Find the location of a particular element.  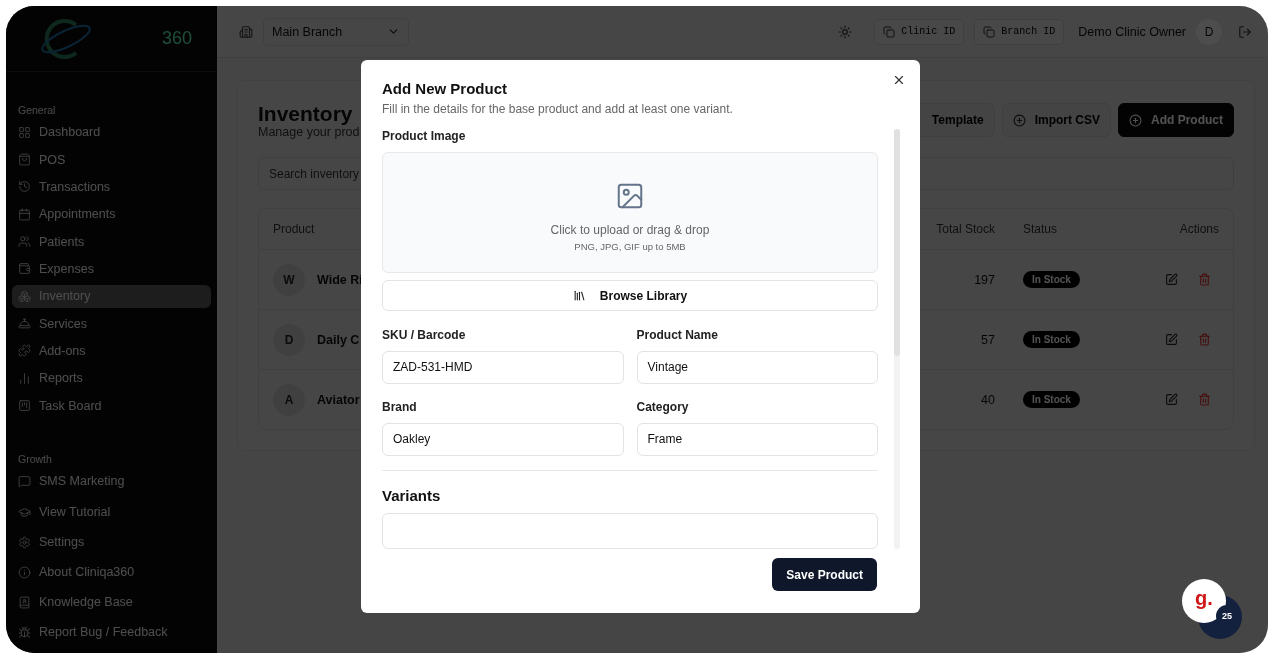

settings-icon is located at coordinates (24, 542).